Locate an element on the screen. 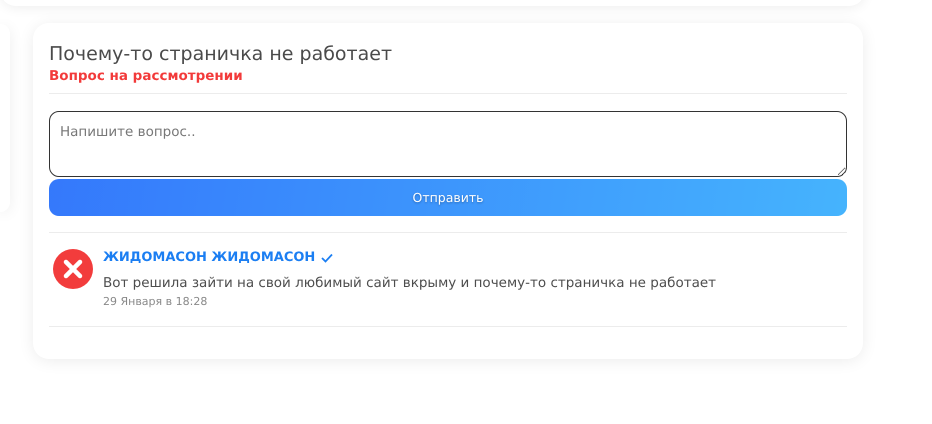 This screenshot has height=424, width=932. question-status: Вопрос на рассмотрении is located at coordinates (146, 76).